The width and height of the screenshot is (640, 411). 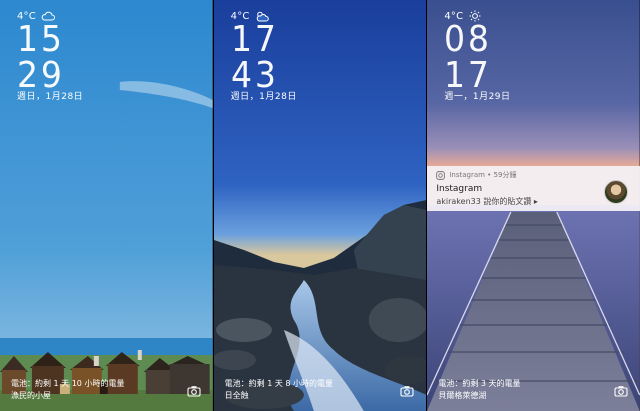 I want to click on notification-text: akiraken33 說你的貼文讚 ▸, so click(x=487, y=201).